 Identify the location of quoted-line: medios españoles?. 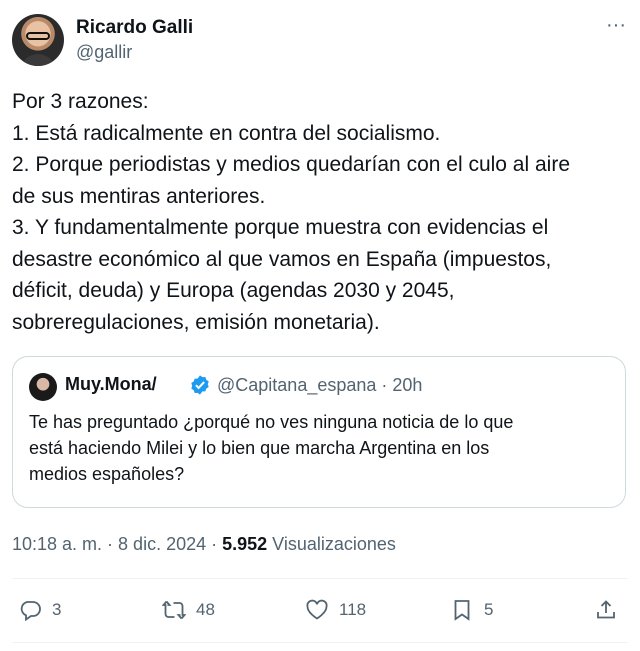
(107, 474).